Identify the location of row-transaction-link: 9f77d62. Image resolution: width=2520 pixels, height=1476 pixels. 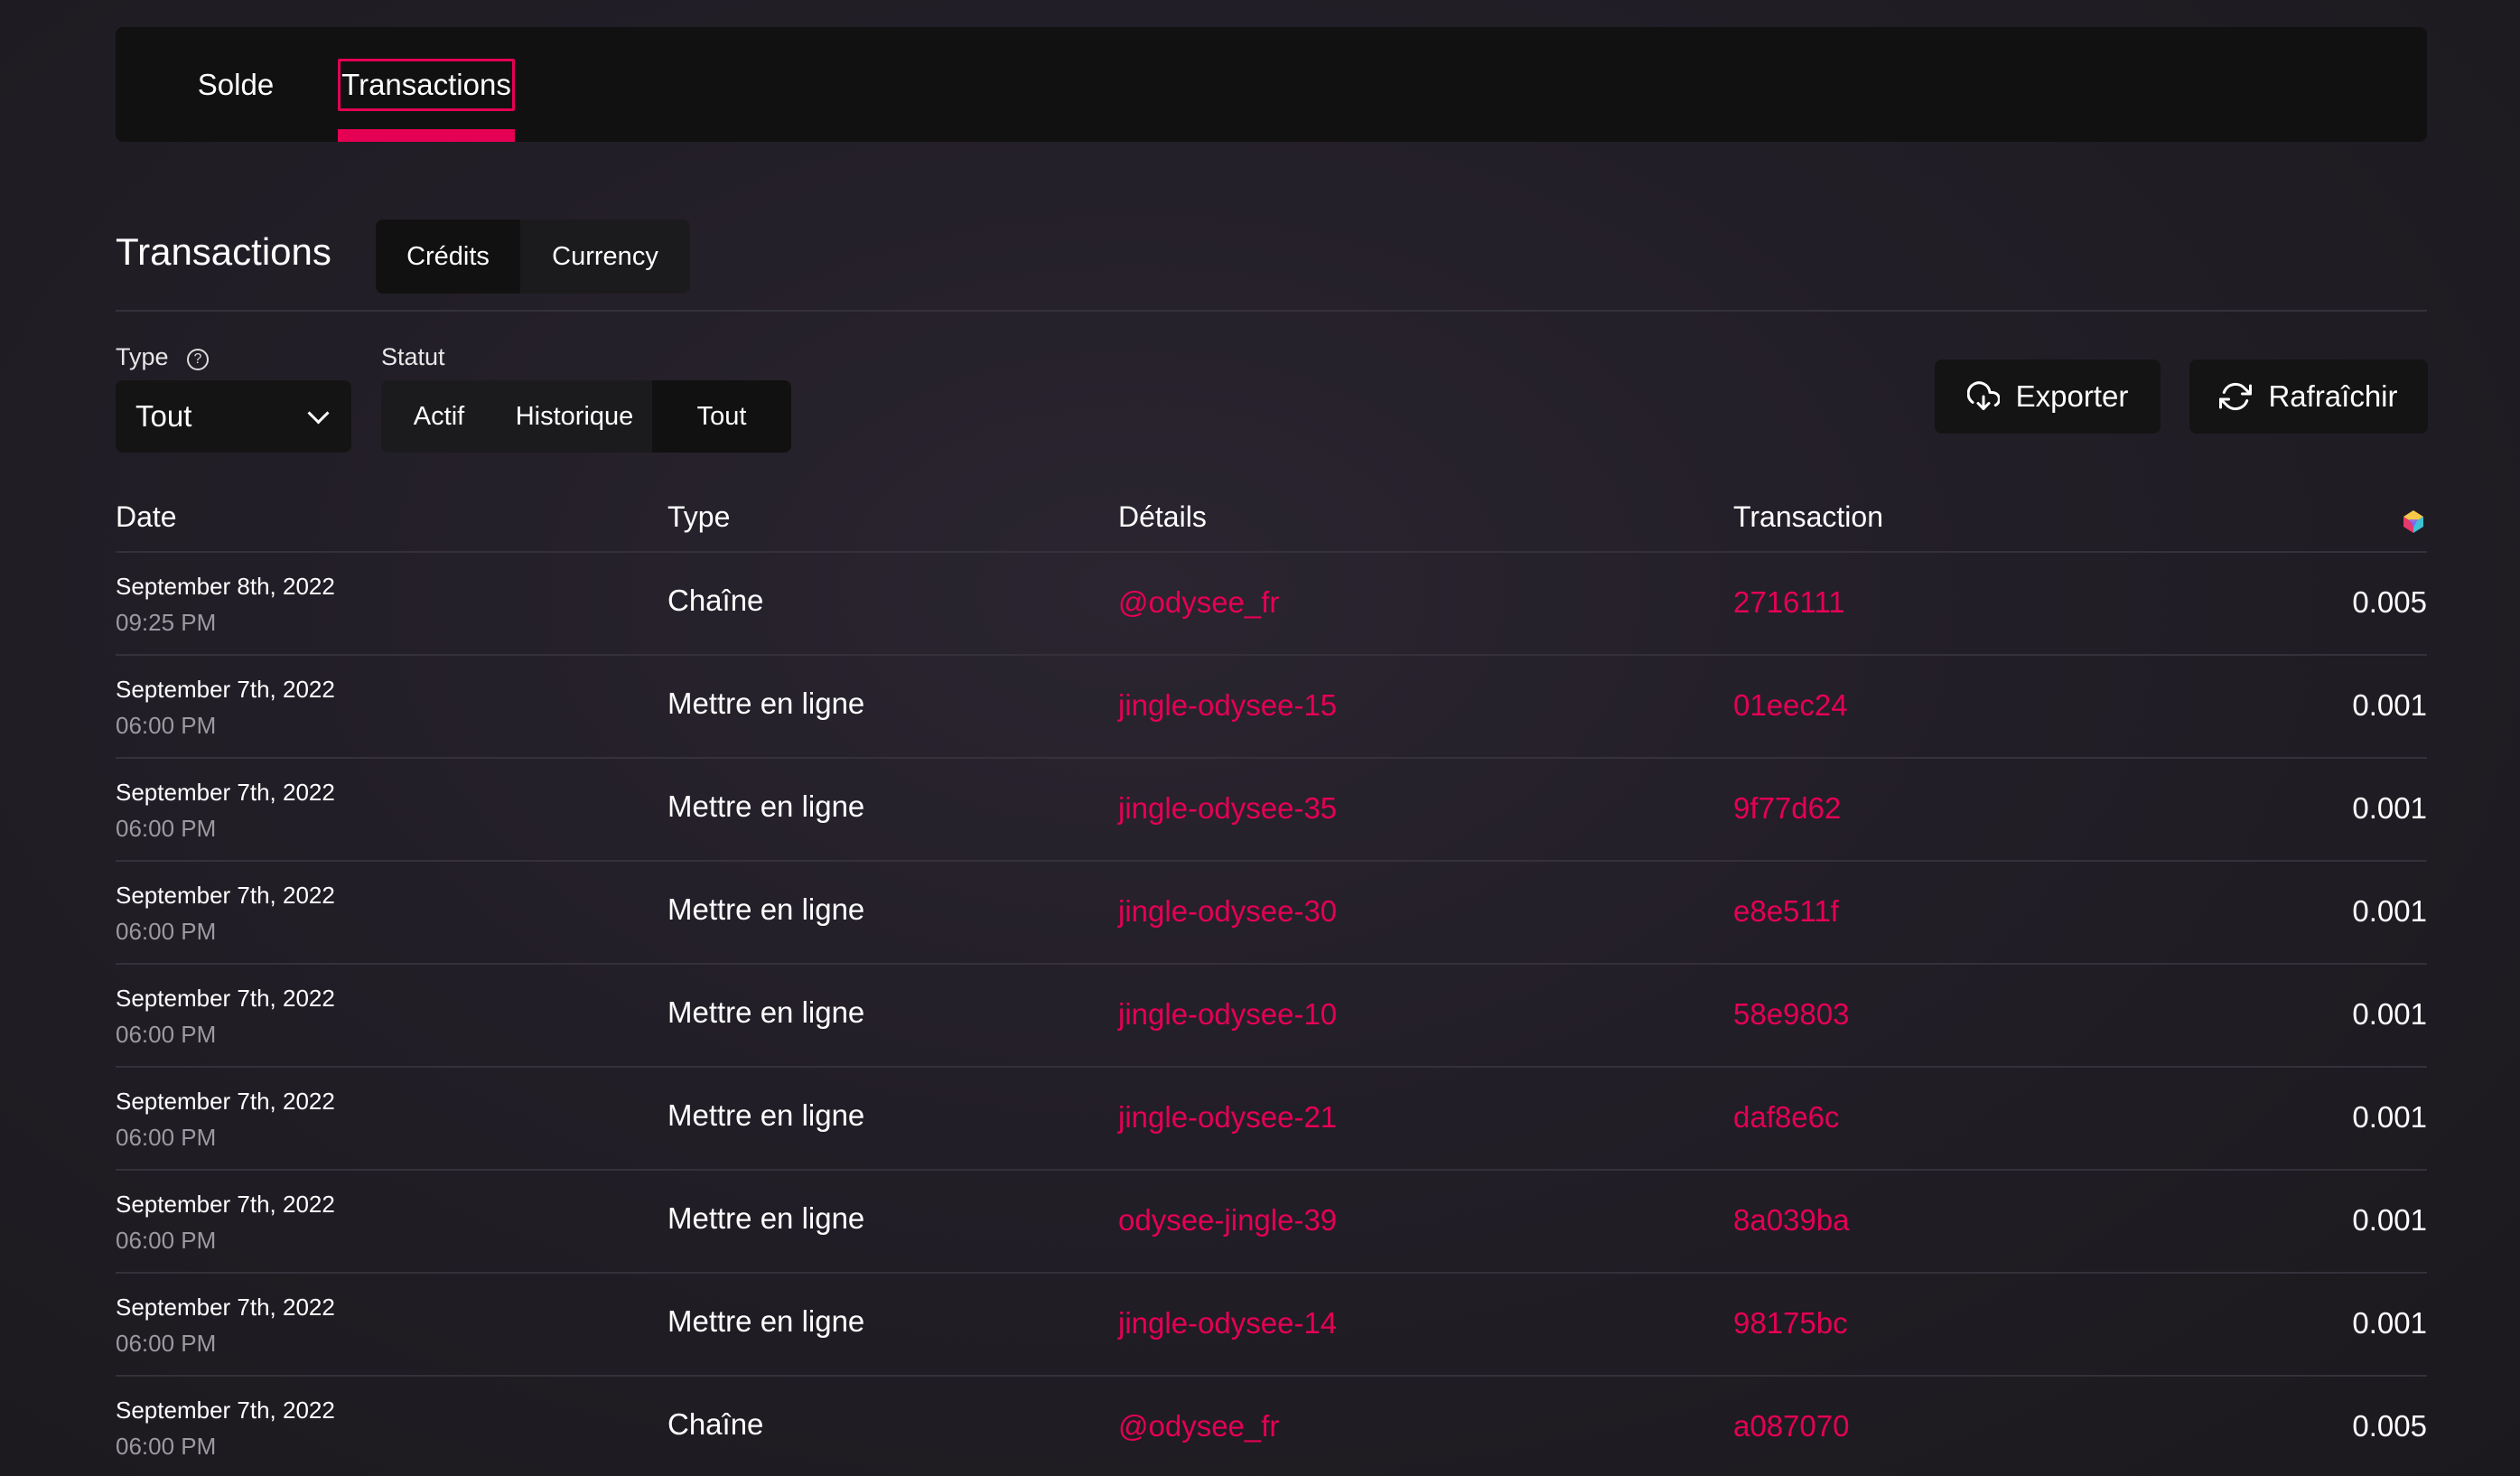
(1787, 808).